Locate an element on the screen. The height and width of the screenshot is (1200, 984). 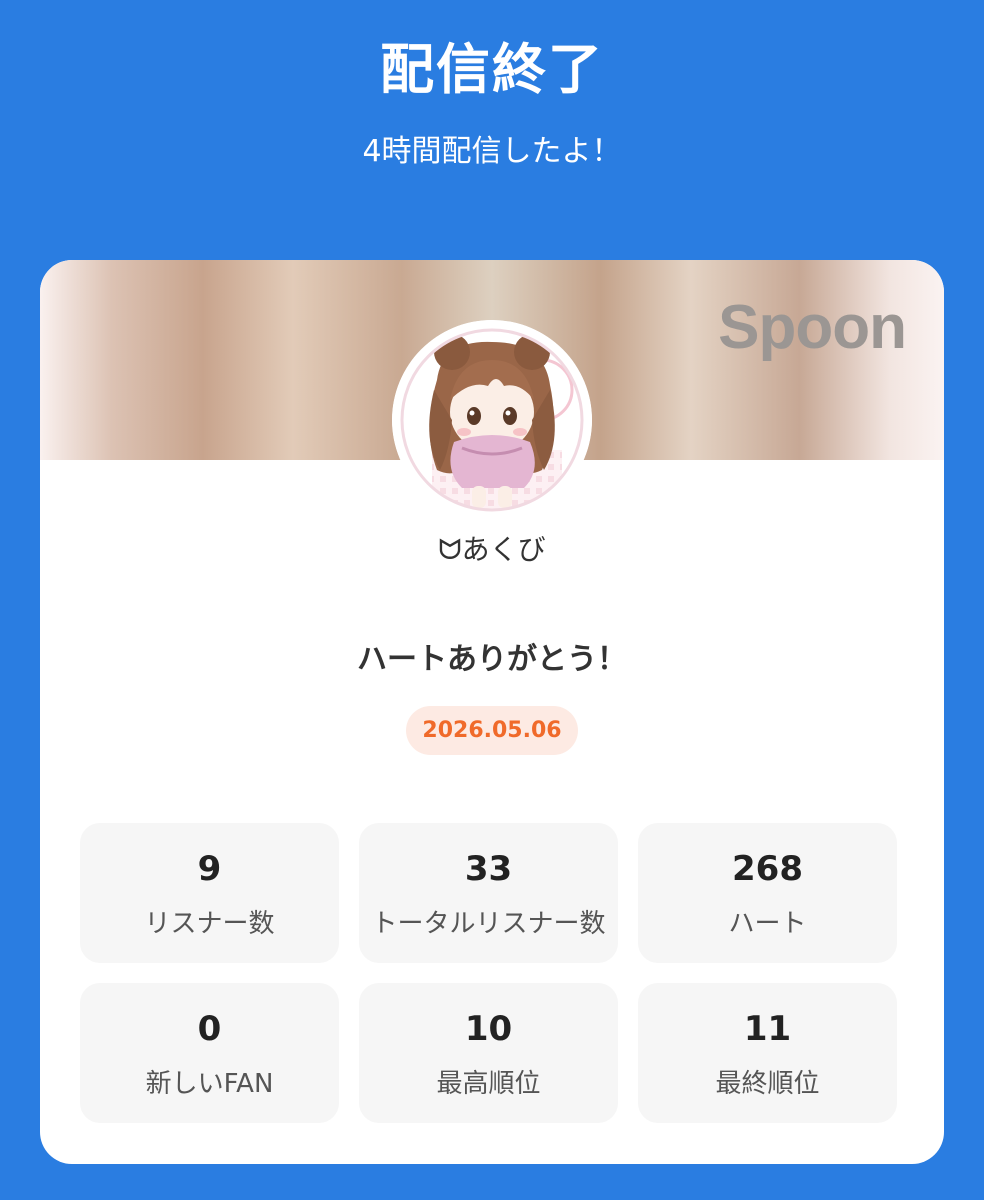
thanks-message: ハートありがとう！ is located at coordinates (492, 659).